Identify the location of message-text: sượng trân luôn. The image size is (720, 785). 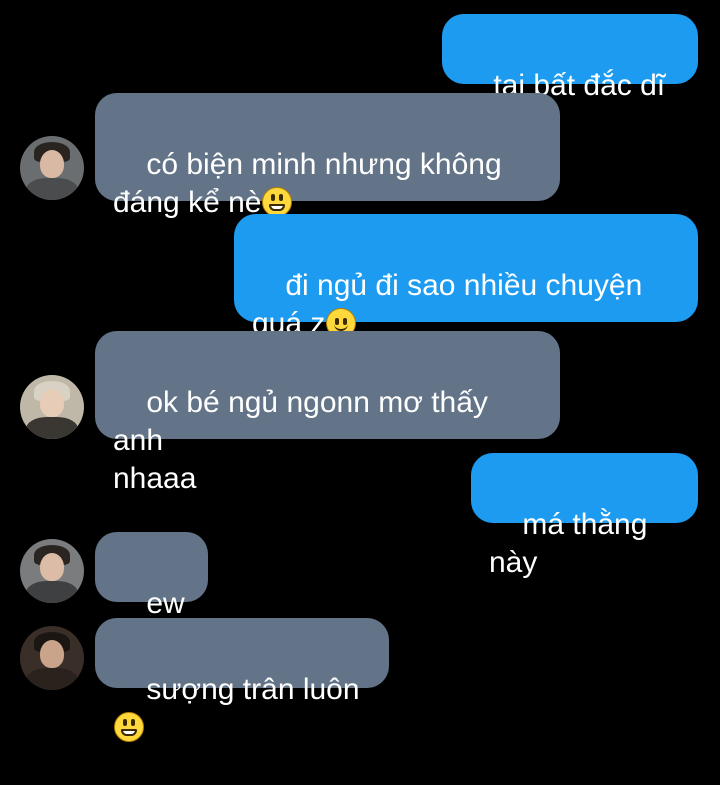
(253, 689).